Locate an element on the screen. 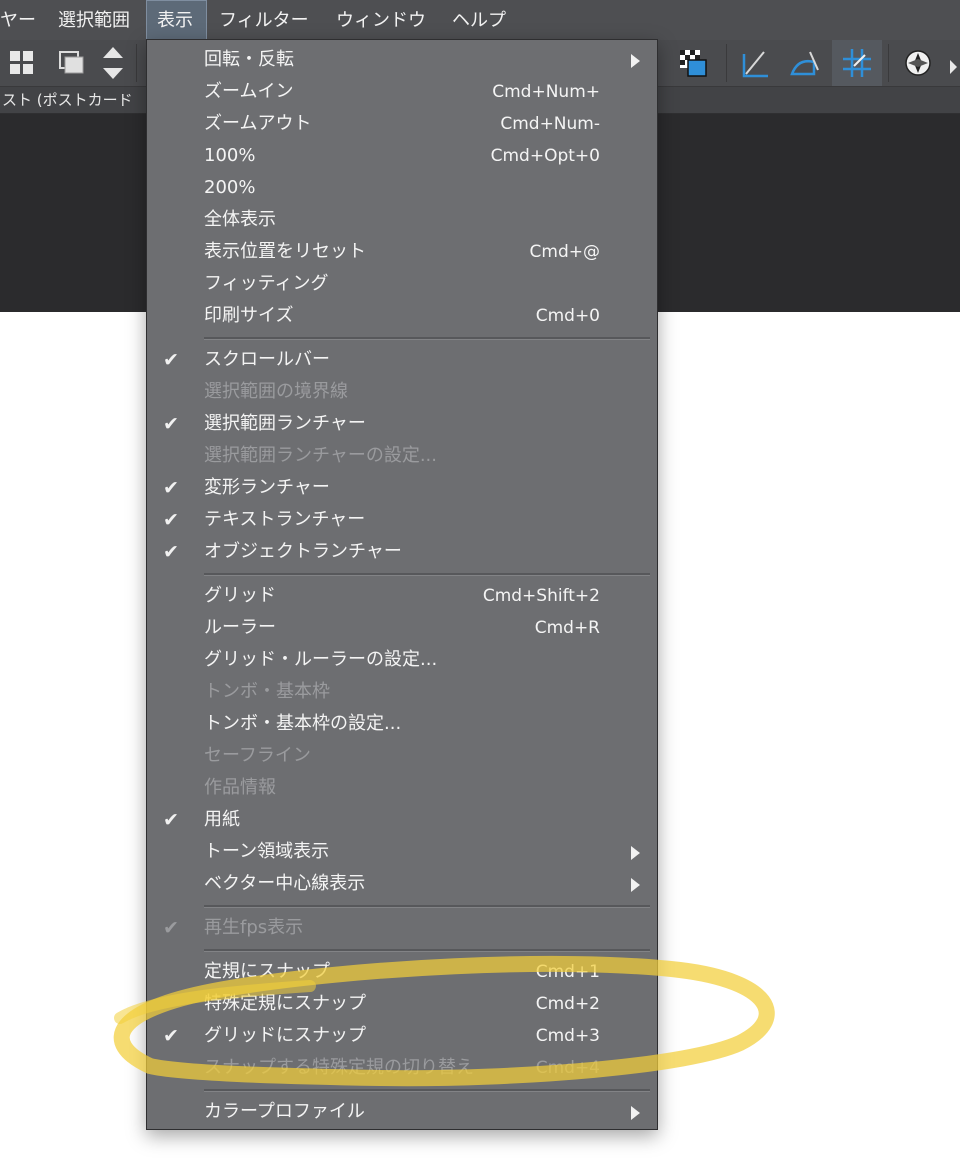 Image resolution: width=960 pixels, height=1160 pixels. menu-item-200: 200% is located at coordinates (401, 188).